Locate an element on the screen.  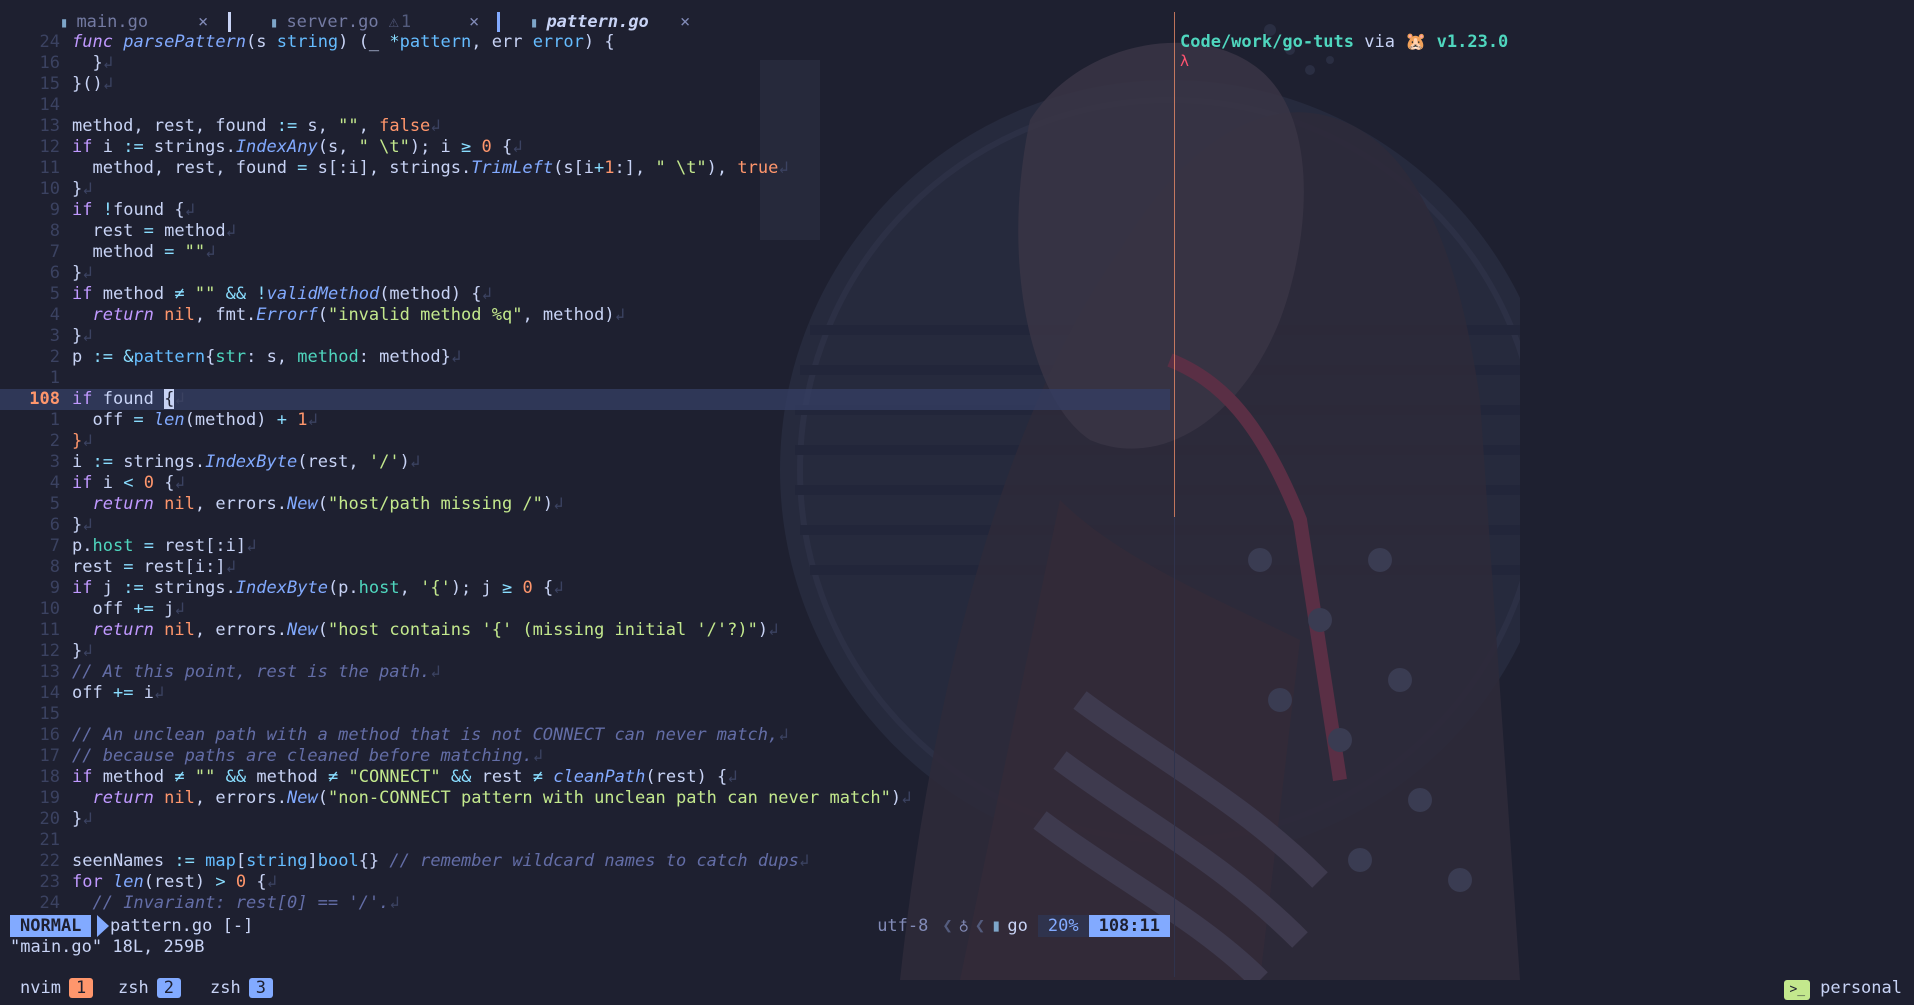
code-line: 21 is located at coordinates (585, 840).